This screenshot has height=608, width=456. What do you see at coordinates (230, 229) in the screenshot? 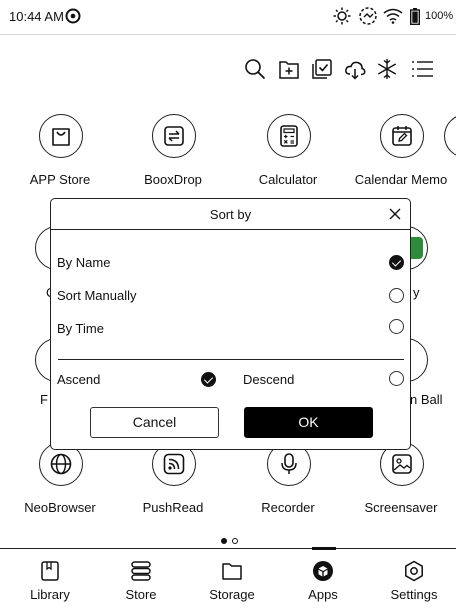
I see `dialog-divider` at bounding box center [230, 229].